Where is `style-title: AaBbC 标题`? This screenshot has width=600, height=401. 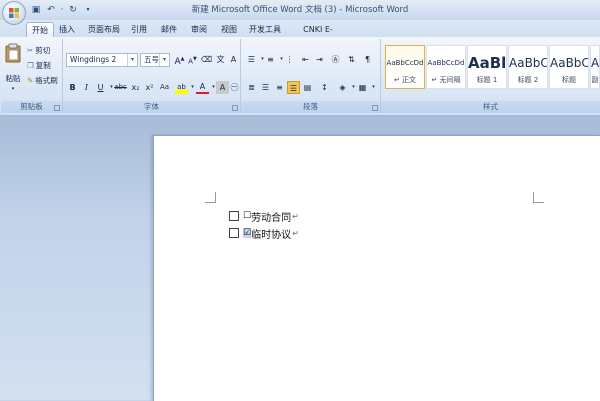
style-title: AaBbC 标题 is located at coordinates (569, 67).